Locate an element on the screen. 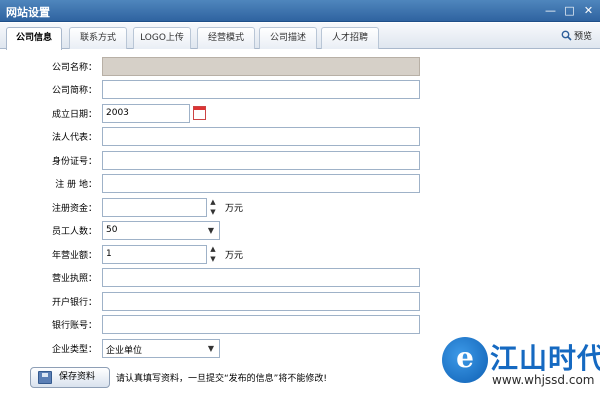 Image resolution: width=600 pixels, height=410 pixels. maximize-icon: □ is located at coordinates (569, 10).